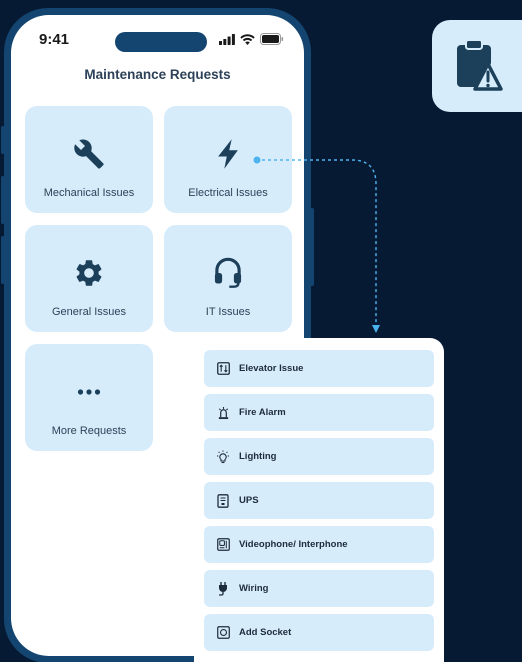 This screenshot has width=522, height=662. Describe the element at coordinates (271, 368) in the screenshot. I see `menu-item-label: Elevator Issue` at that location.